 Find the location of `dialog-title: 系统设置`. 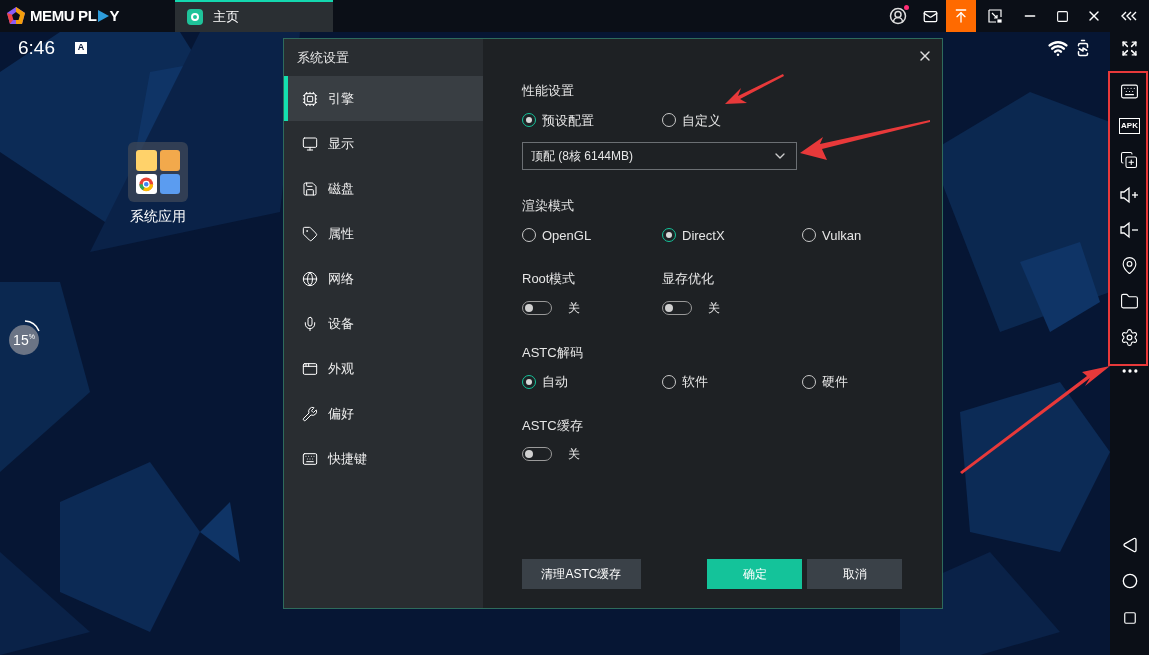

dialog-title: 系统设置 is located at coordinates (323, 57).